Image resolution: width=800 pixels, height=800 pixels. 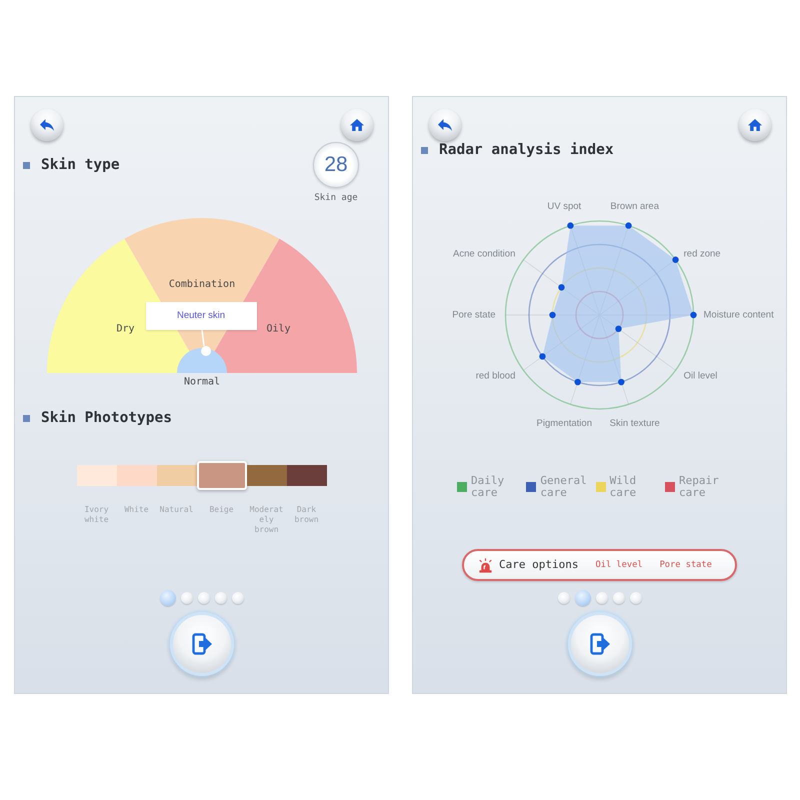 What do you see at coordinates (336, 198) in the screenshot?
I see `skin-age-label: Skin age` at bounding box center [336, 198].